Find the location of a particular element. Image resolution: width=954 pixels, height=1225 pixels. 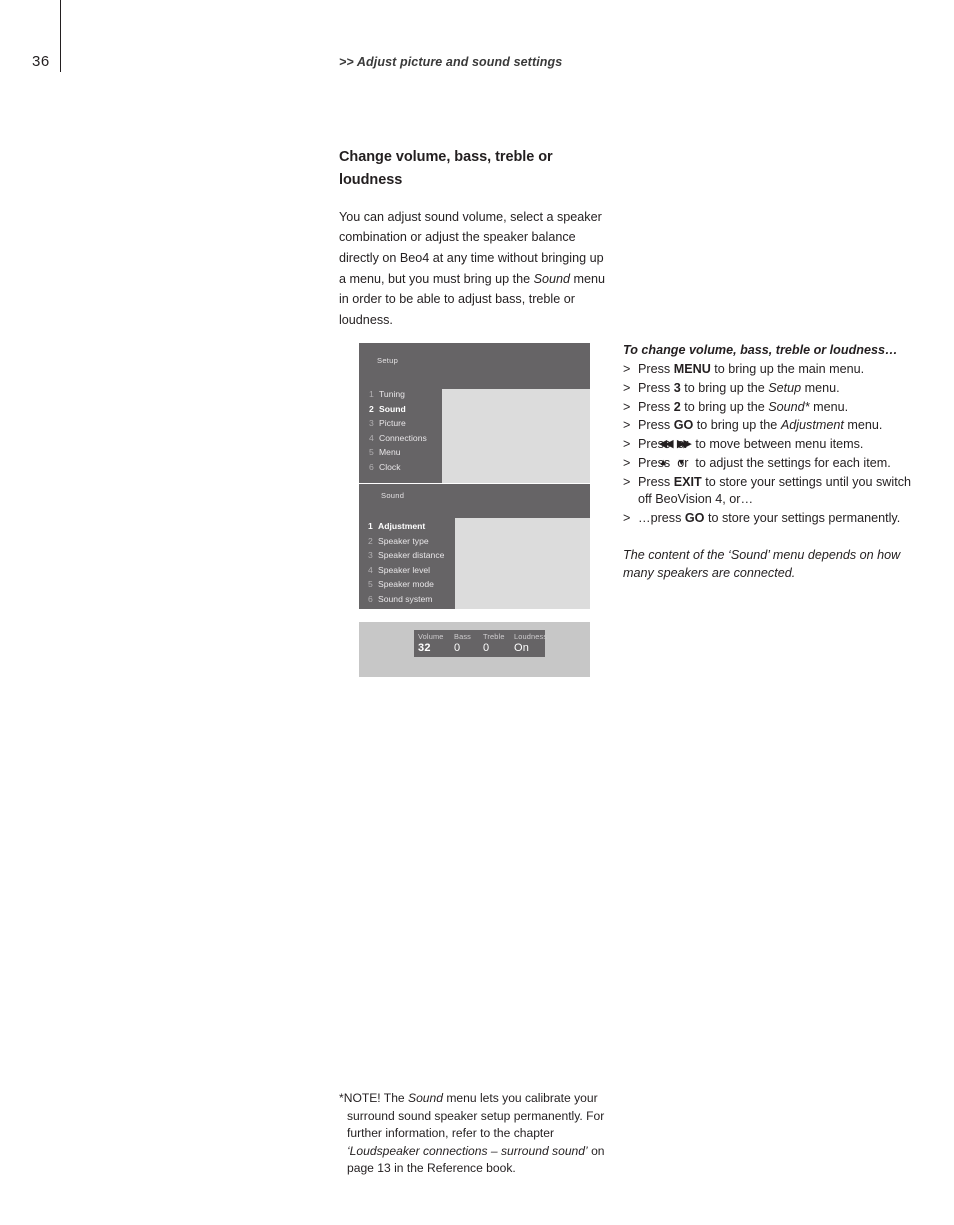

setup-item-label: Menu is located at coordinates (390, 452).